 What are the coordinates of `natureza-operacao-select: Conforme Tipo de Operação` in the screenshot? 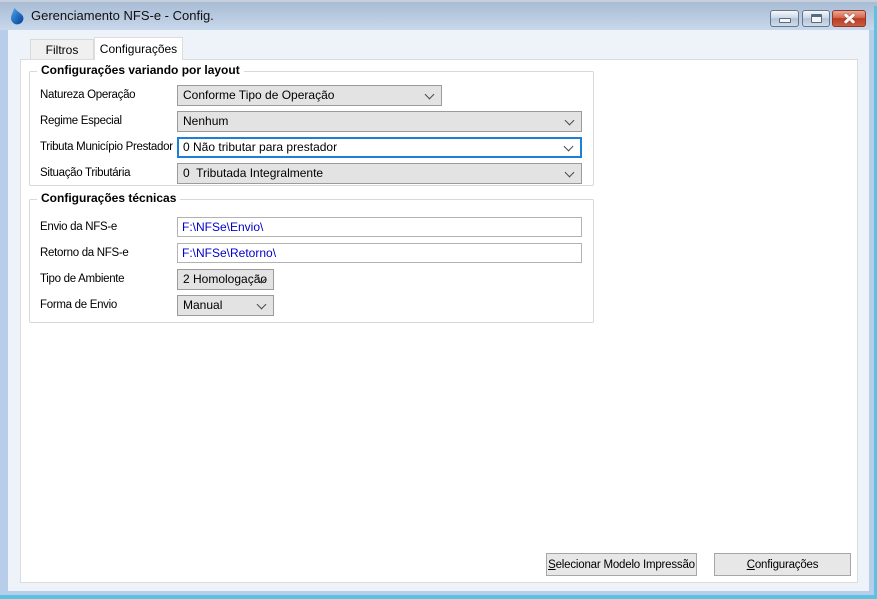 It's located at (309, 95).